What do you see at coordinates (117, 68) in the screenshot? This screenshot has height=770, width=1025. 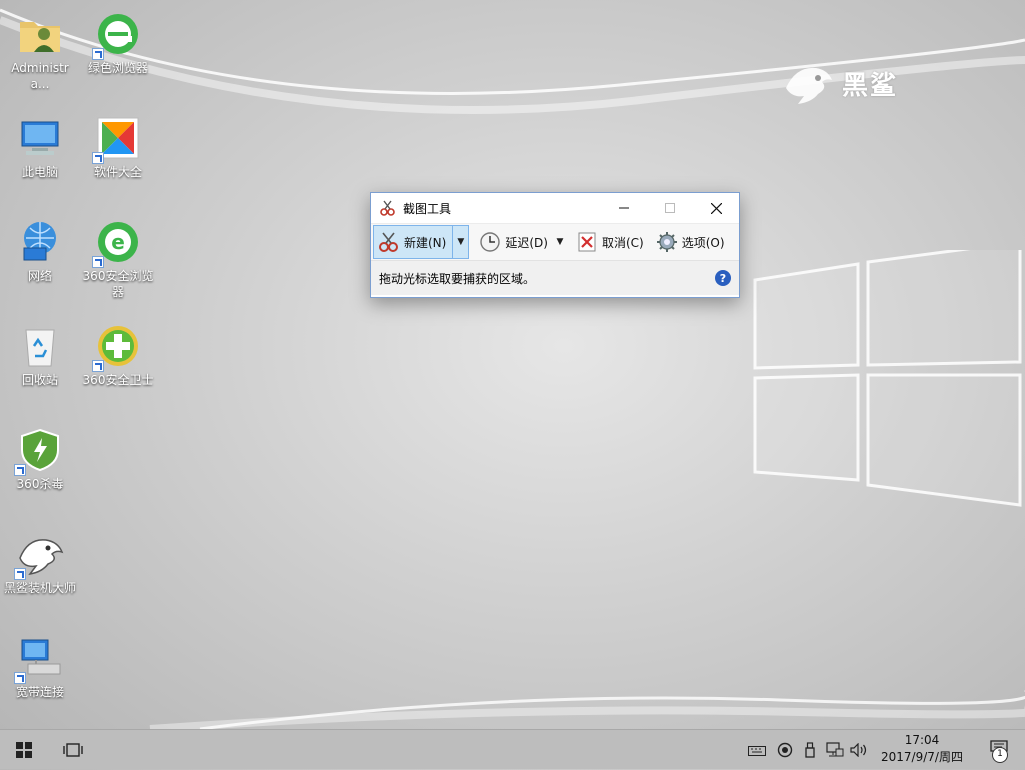 I see `desktop-icon-label: 绿色浏览器` at bounding box center [117, 68].